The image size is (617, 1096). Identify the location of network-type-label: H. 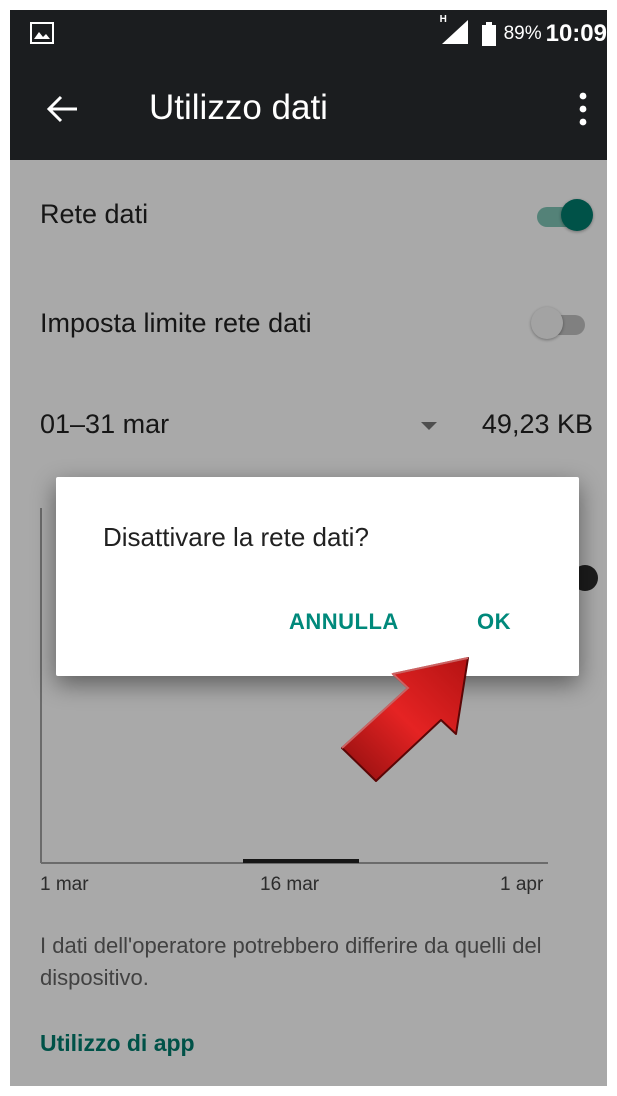
(443, 19).